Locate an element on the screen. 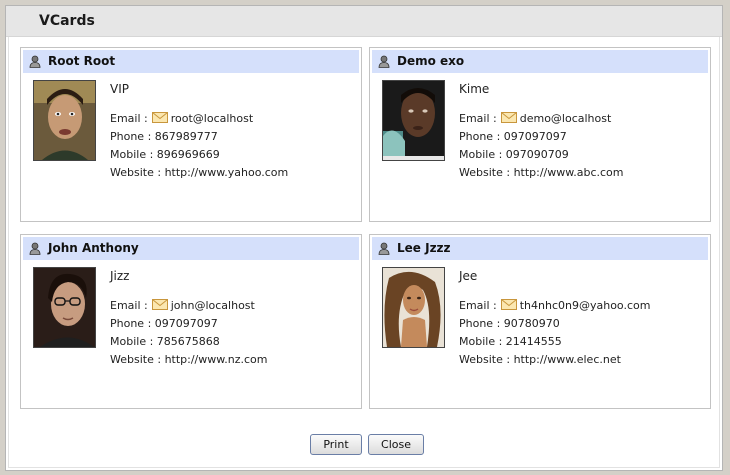 The width and height of the screenshot is (730, 475). mobile-value: 097090709 is located at coordinates (537, 154).